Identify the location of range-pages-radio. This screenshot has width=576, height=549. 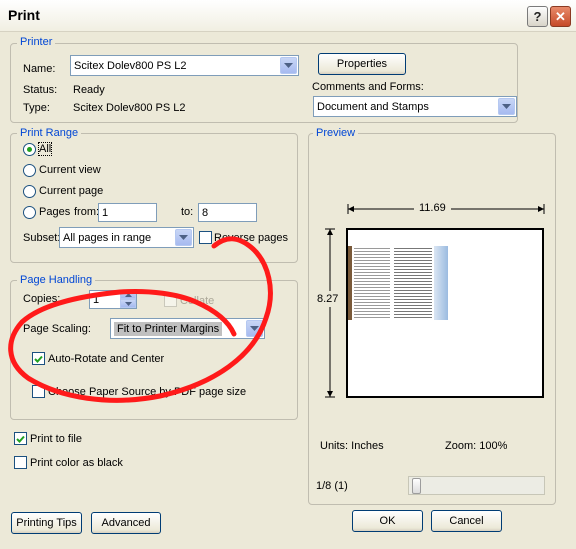
(29, 212).